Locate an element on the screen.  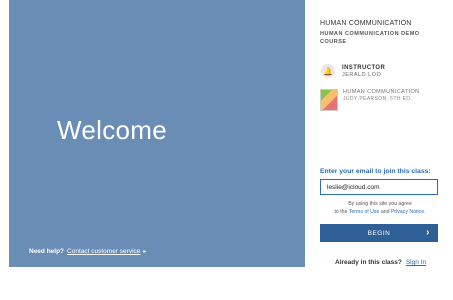
help-line: Need help? Contact customer service ▸ is located at coordinates (87, 251).